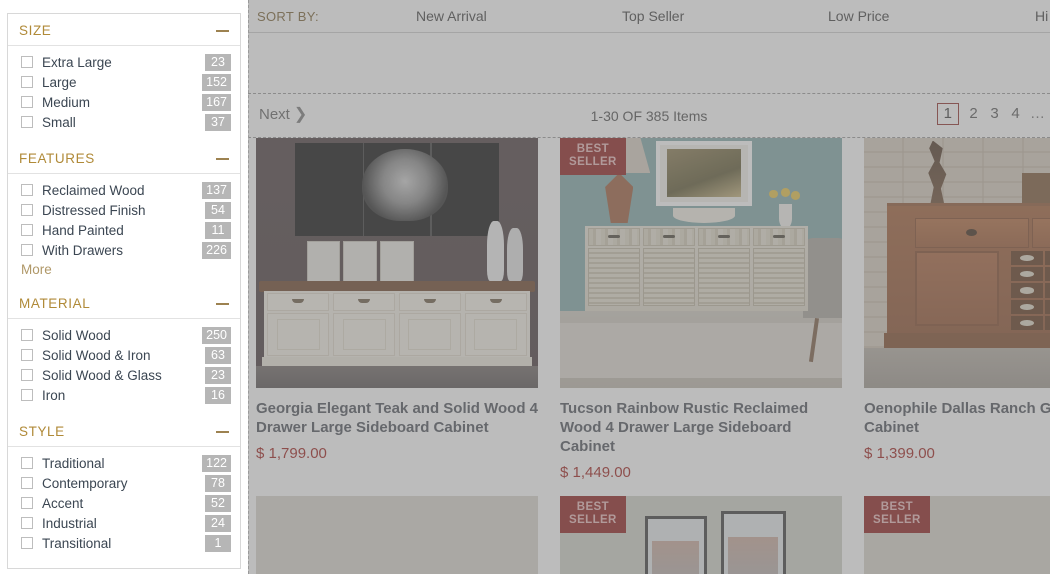 The height and width of the screenshot is (574, 1050). Describe the element at coordinates (288, 16) in the screenshot. I see `sort-by-label: SORT BY:` at that location.